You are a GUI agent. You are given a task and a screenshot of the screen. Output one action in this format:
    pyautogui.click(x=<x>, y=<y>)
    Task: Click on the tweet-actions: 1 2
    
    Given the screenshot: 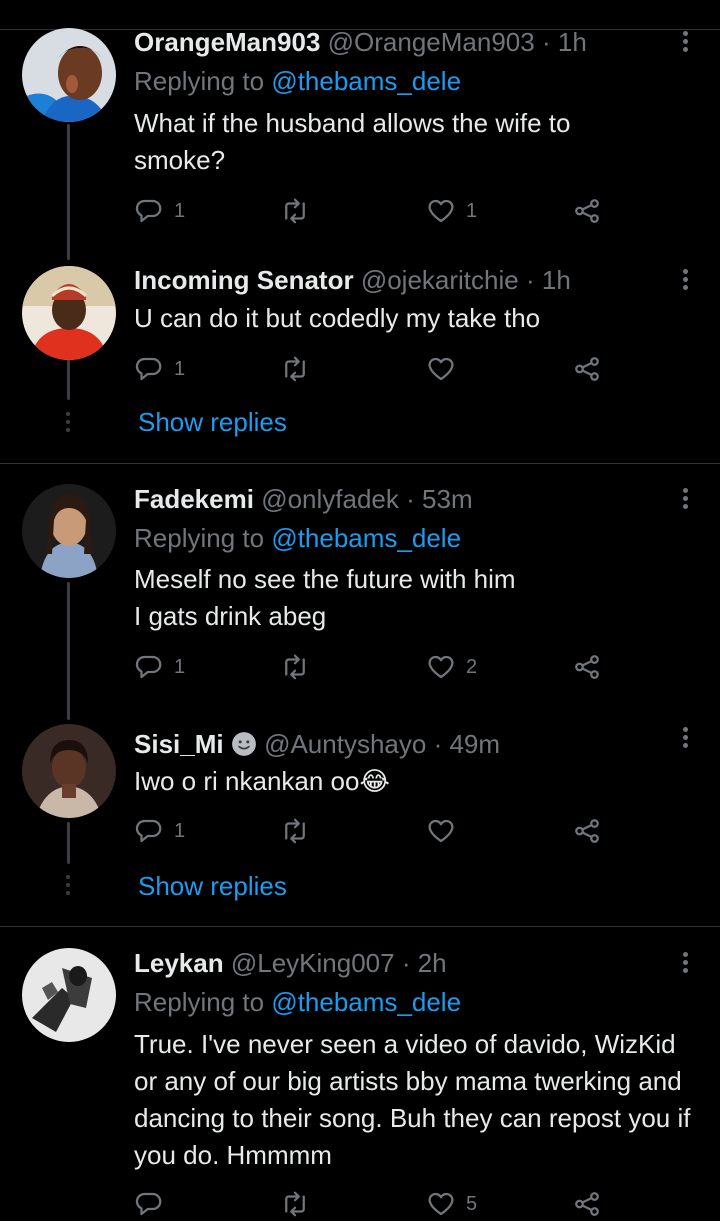 What is the action you would take?
    pyautogui.click(x=374, y=667)
    